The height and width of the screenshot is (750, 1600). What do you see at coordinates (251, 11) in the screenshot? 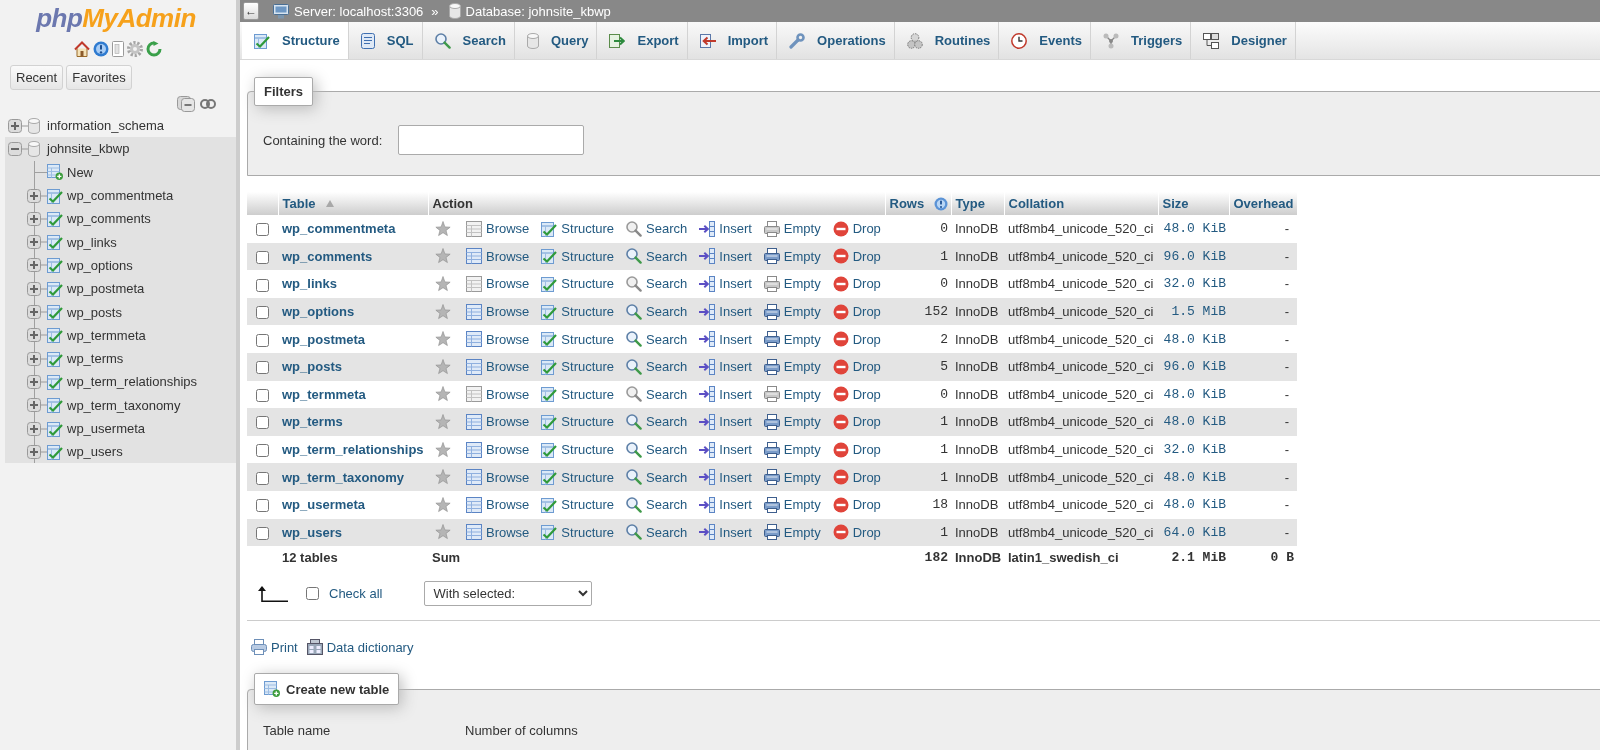
I see `collapse-sidebar-button: ←` at bounding box center [251, 11].